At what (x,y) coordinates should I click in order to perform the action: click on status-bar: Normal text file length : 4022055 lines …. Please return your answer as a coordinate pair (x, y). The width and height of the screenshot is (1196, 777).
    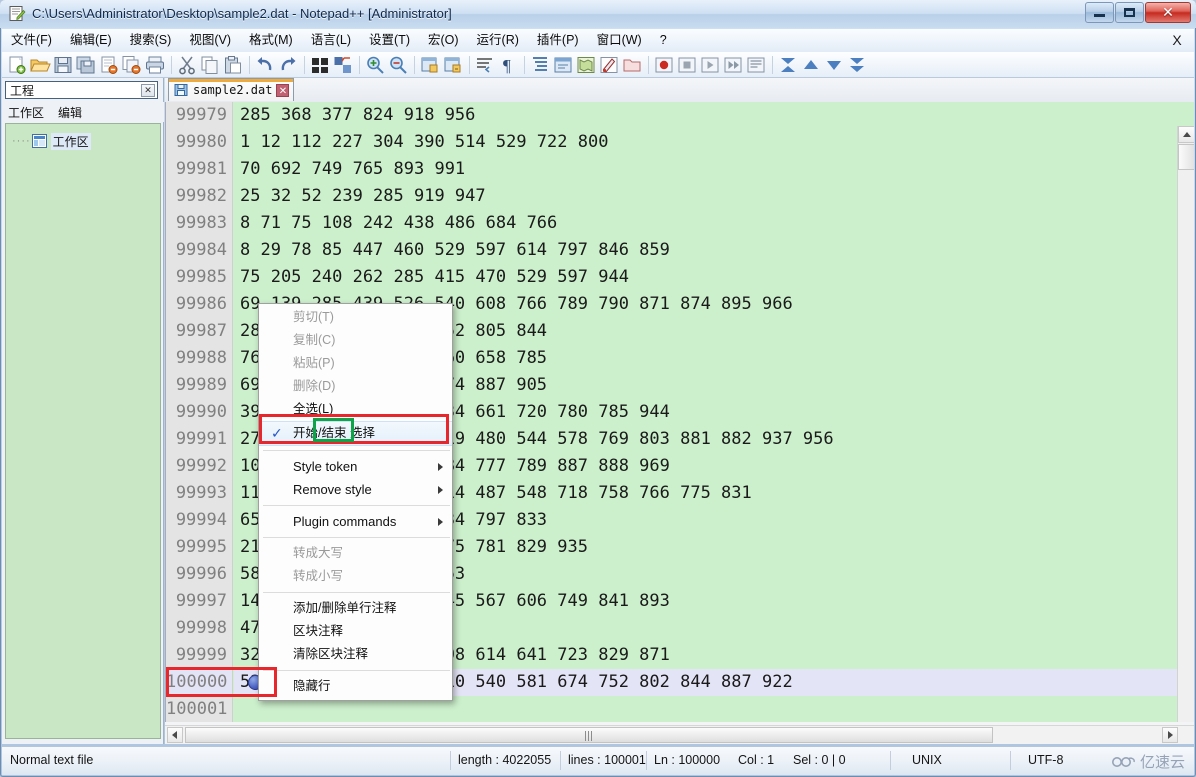
    Looking at the image, I should click on (598, 760).